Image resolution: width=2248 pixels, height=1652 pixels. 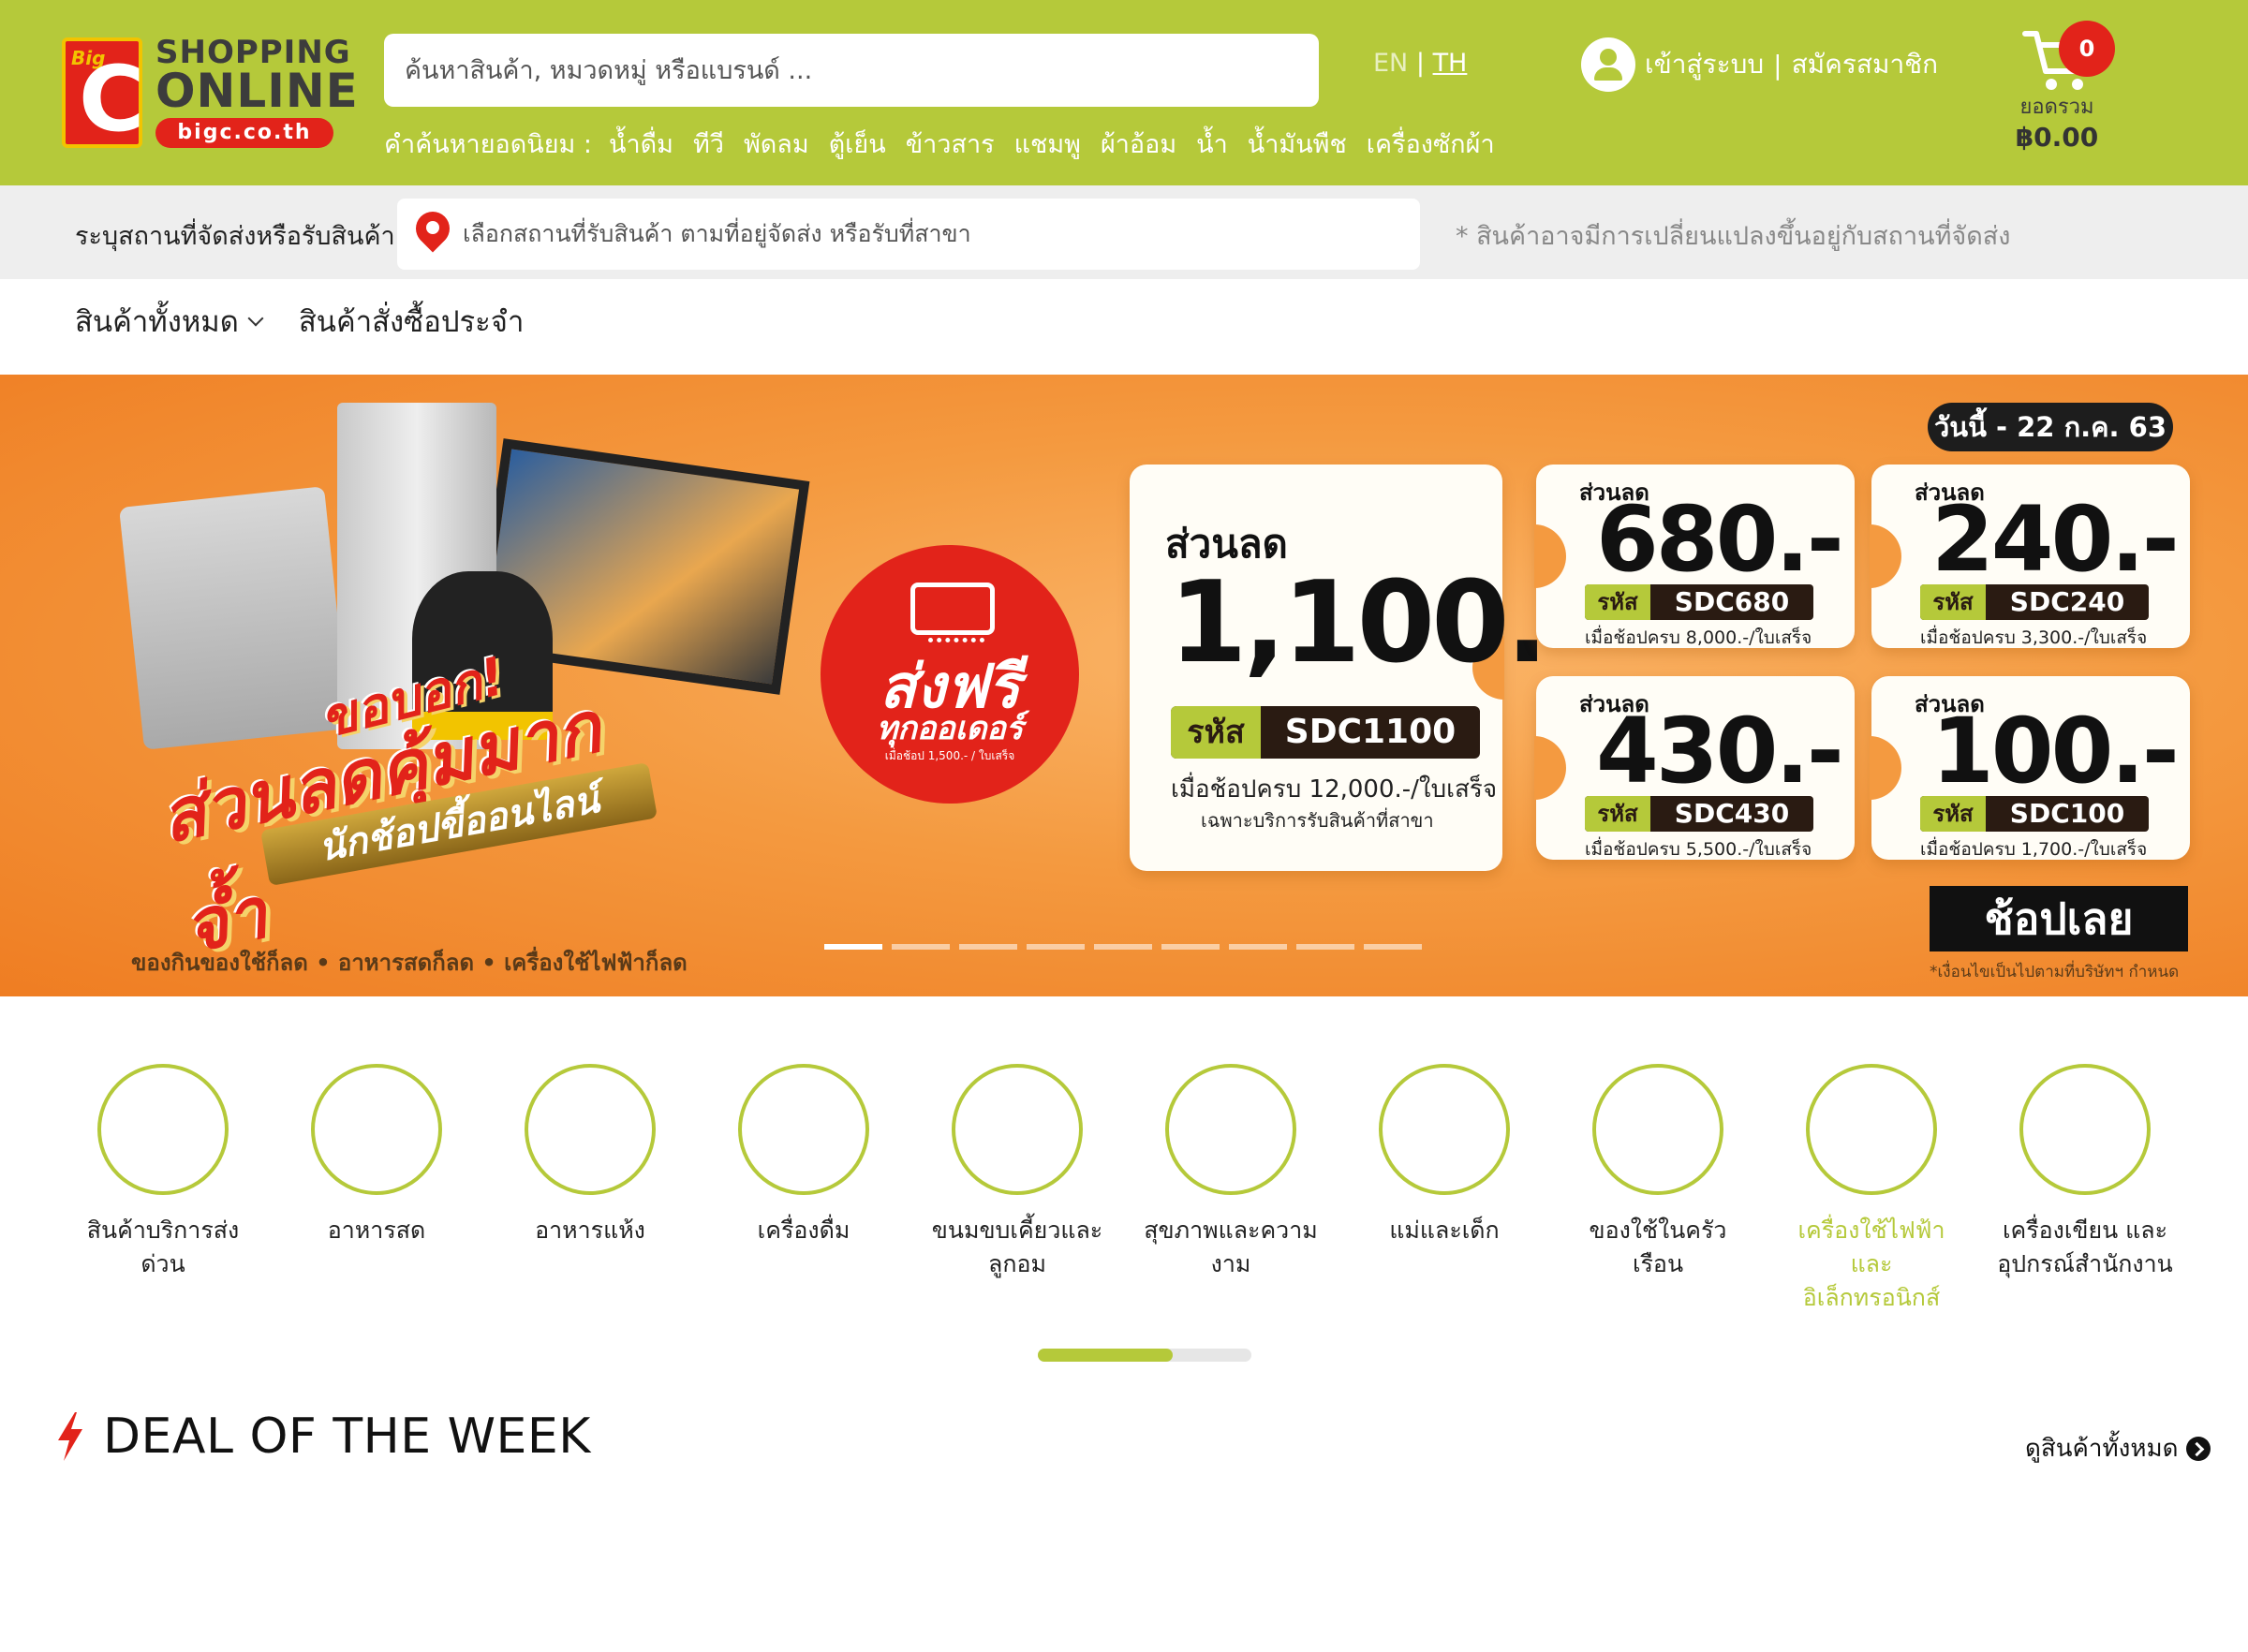 I want to click on coupon-code: รหัส SDC680, so click(x=1699, y=602).